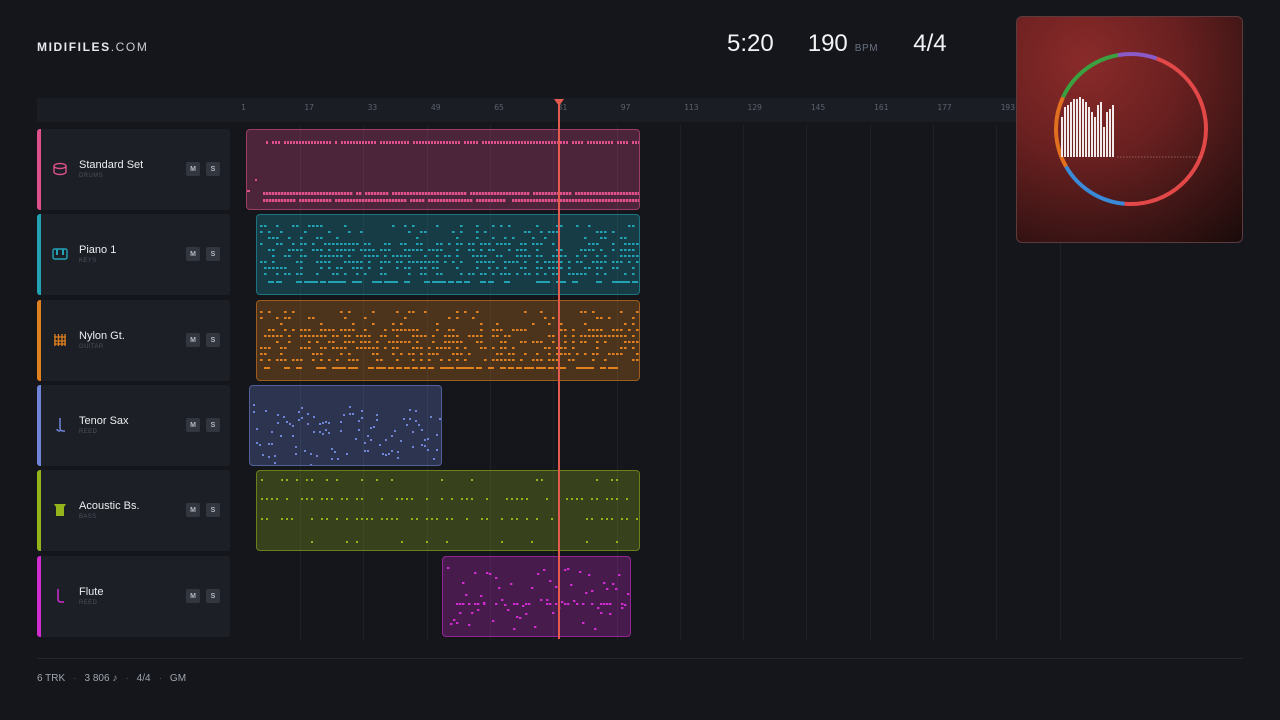 This screenshot has height=720, width=1280. What do you see at coordinates (91, 176) in the screenshot?
I see `track-category: DRUMS` at bounding box center [91, 176].